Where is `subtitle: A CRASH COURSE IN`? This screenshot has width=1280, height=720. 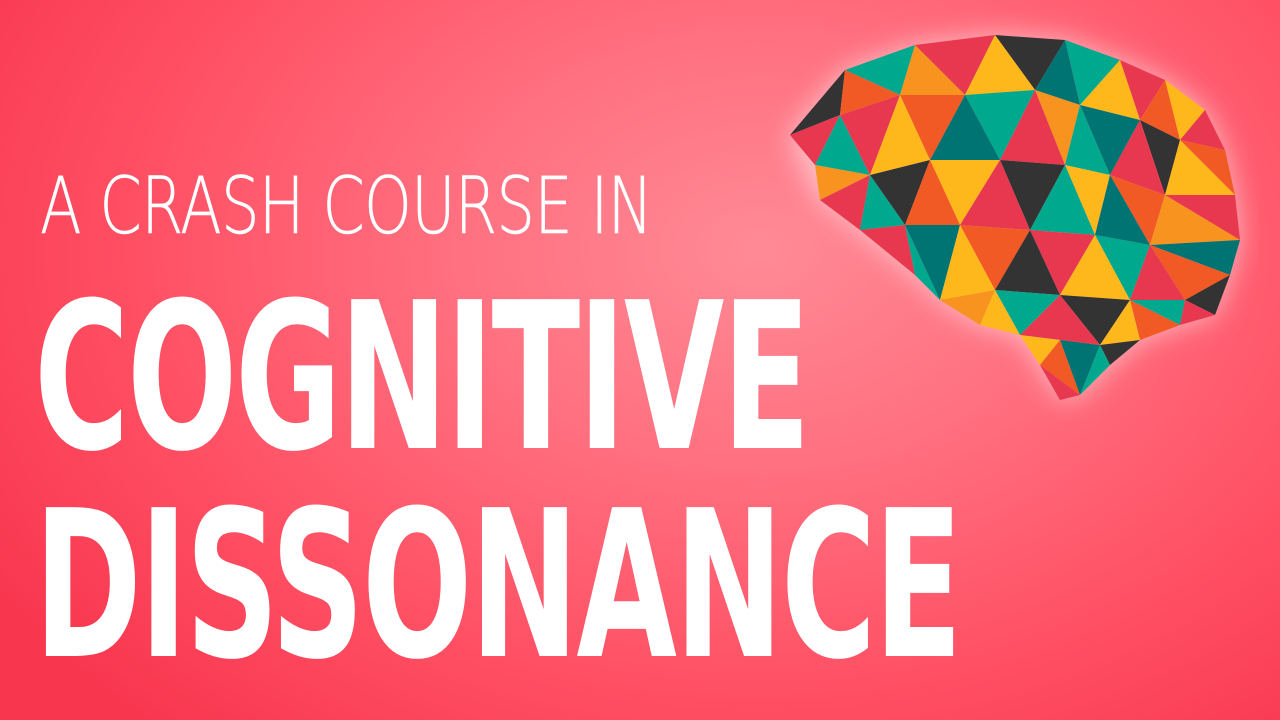
subtitle: A CRASH COURSE IN is located at coordinates (347, 207).